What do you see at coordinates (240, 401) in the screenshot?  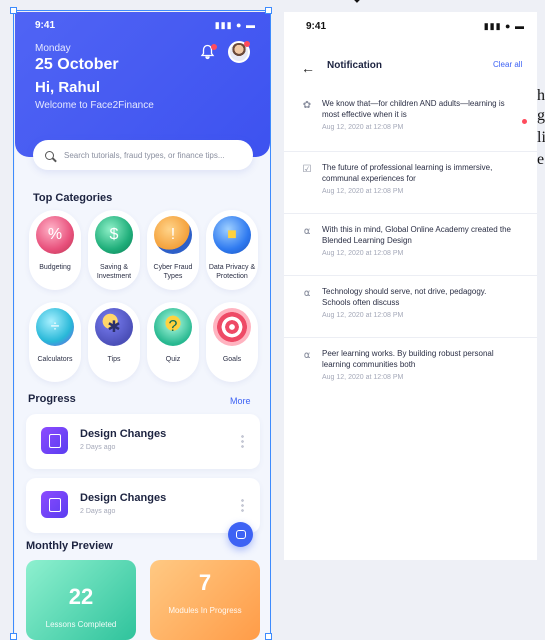 I see `progress-more-link: More` at bounding box center [240, 401].